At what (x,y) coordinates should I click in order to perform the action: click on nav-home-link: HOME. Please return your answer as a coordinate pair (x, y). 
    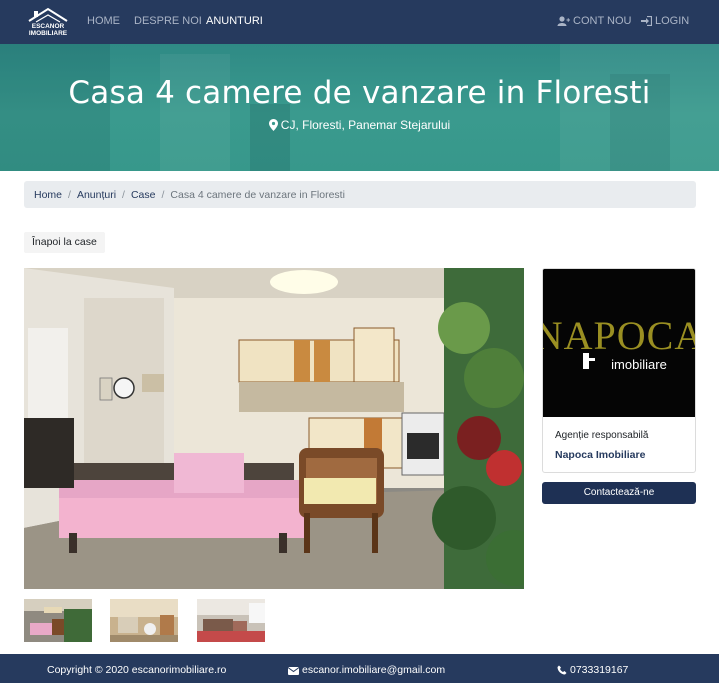
    Looking at the image, I should click on (103, 21).